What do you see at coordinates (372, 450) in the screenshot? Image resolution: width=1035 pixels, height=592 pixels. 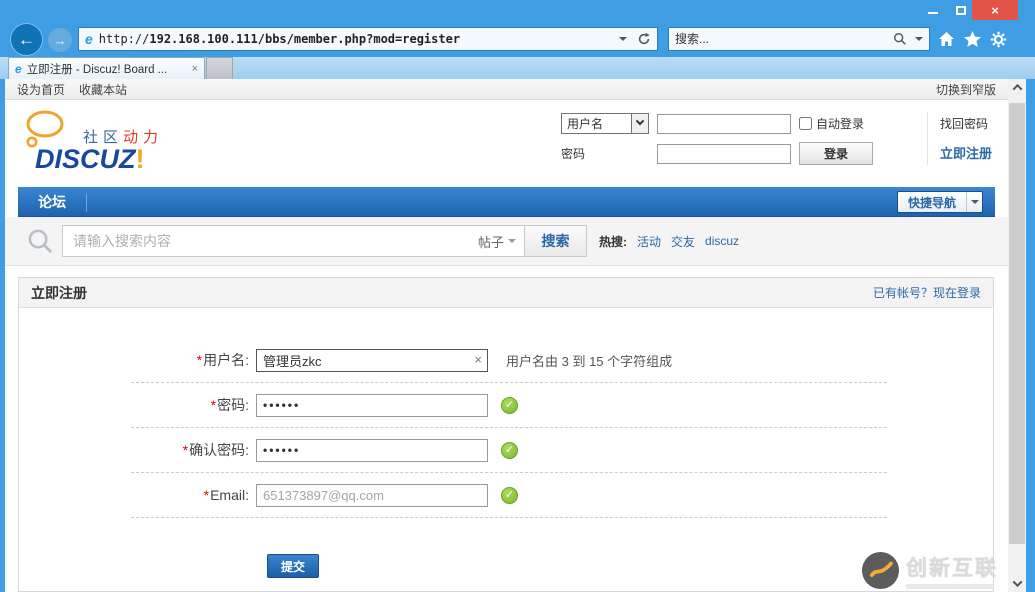 I see `confirm-password-input` at bounding box center [372, 450].